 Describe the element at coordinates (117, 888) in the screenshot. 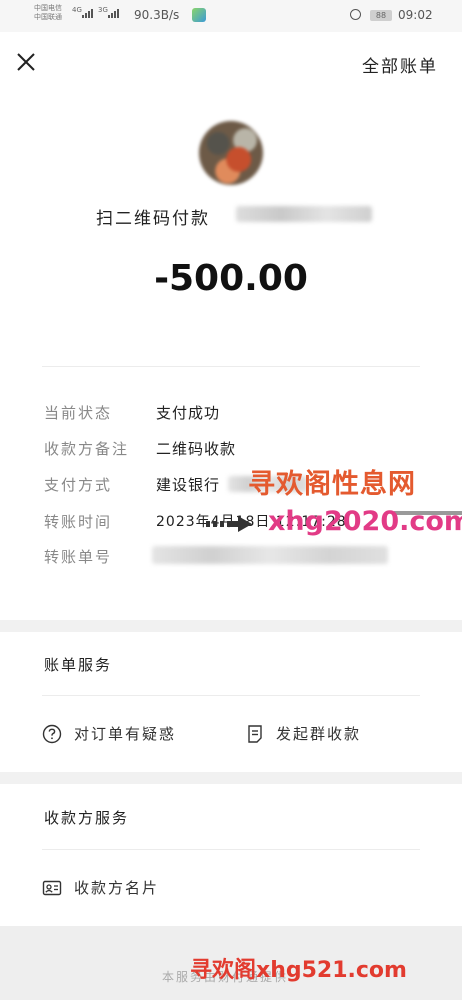

I see `payee-card-label: 收款方名片` at that location.